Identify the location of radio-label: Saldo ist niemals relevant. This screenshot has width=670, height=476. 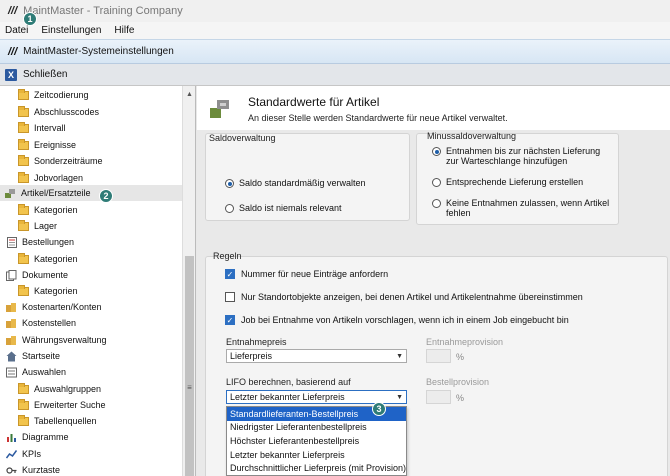
(290, 208).